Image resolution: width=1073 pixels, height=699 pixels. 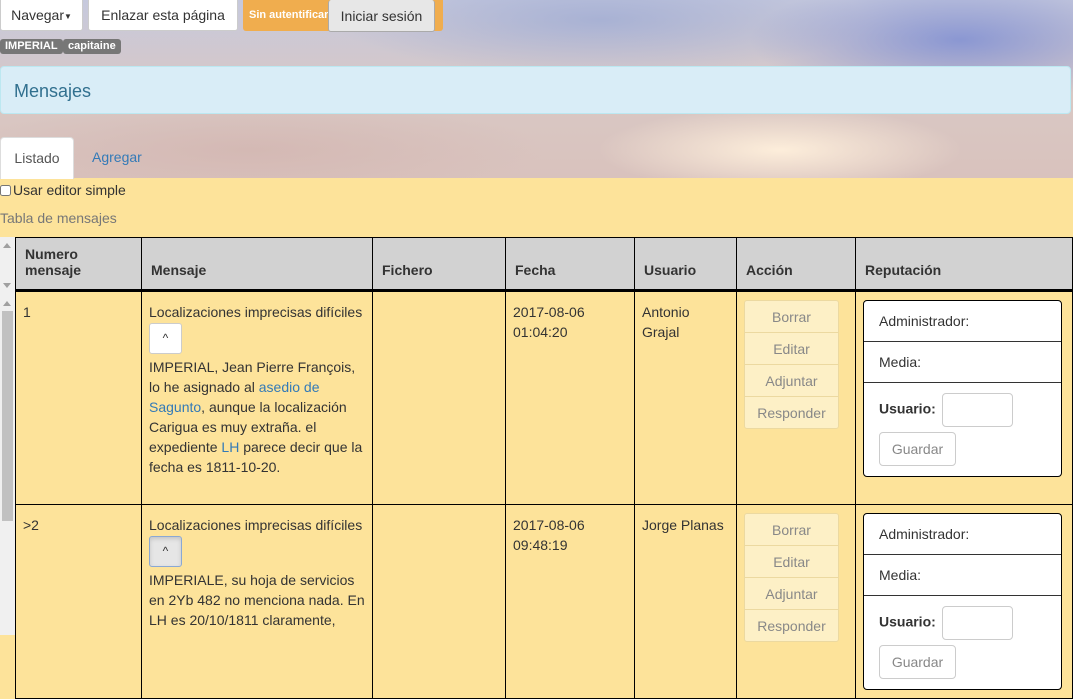 What do you see at coordinates (570, 601) in the screenshot?
I see `message-date: 2017-08-06 09:48:19` at bounding box center [570, 601].